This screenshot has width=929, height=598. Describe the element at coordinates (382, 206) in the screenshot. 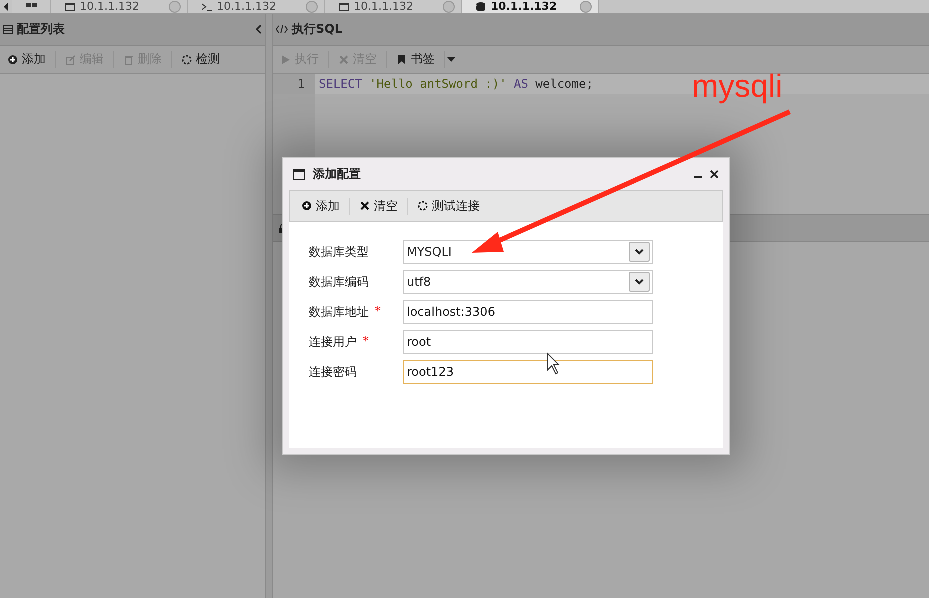

I see `toolbar-button: 清空` at that location.